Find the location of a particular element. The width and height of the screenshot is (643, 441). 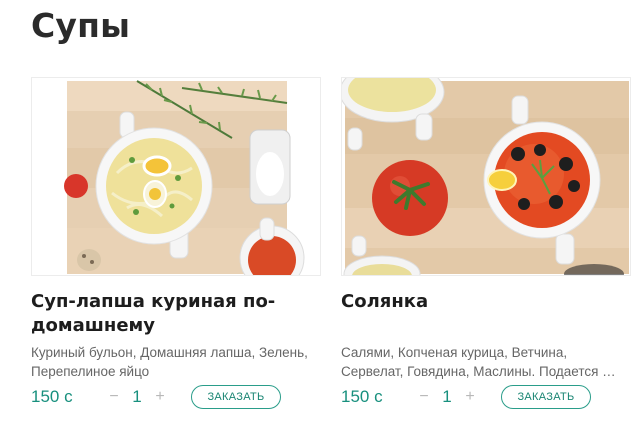

product-name: Суп-лапша куриная по-домашнему is located at coordinates (173, 314).